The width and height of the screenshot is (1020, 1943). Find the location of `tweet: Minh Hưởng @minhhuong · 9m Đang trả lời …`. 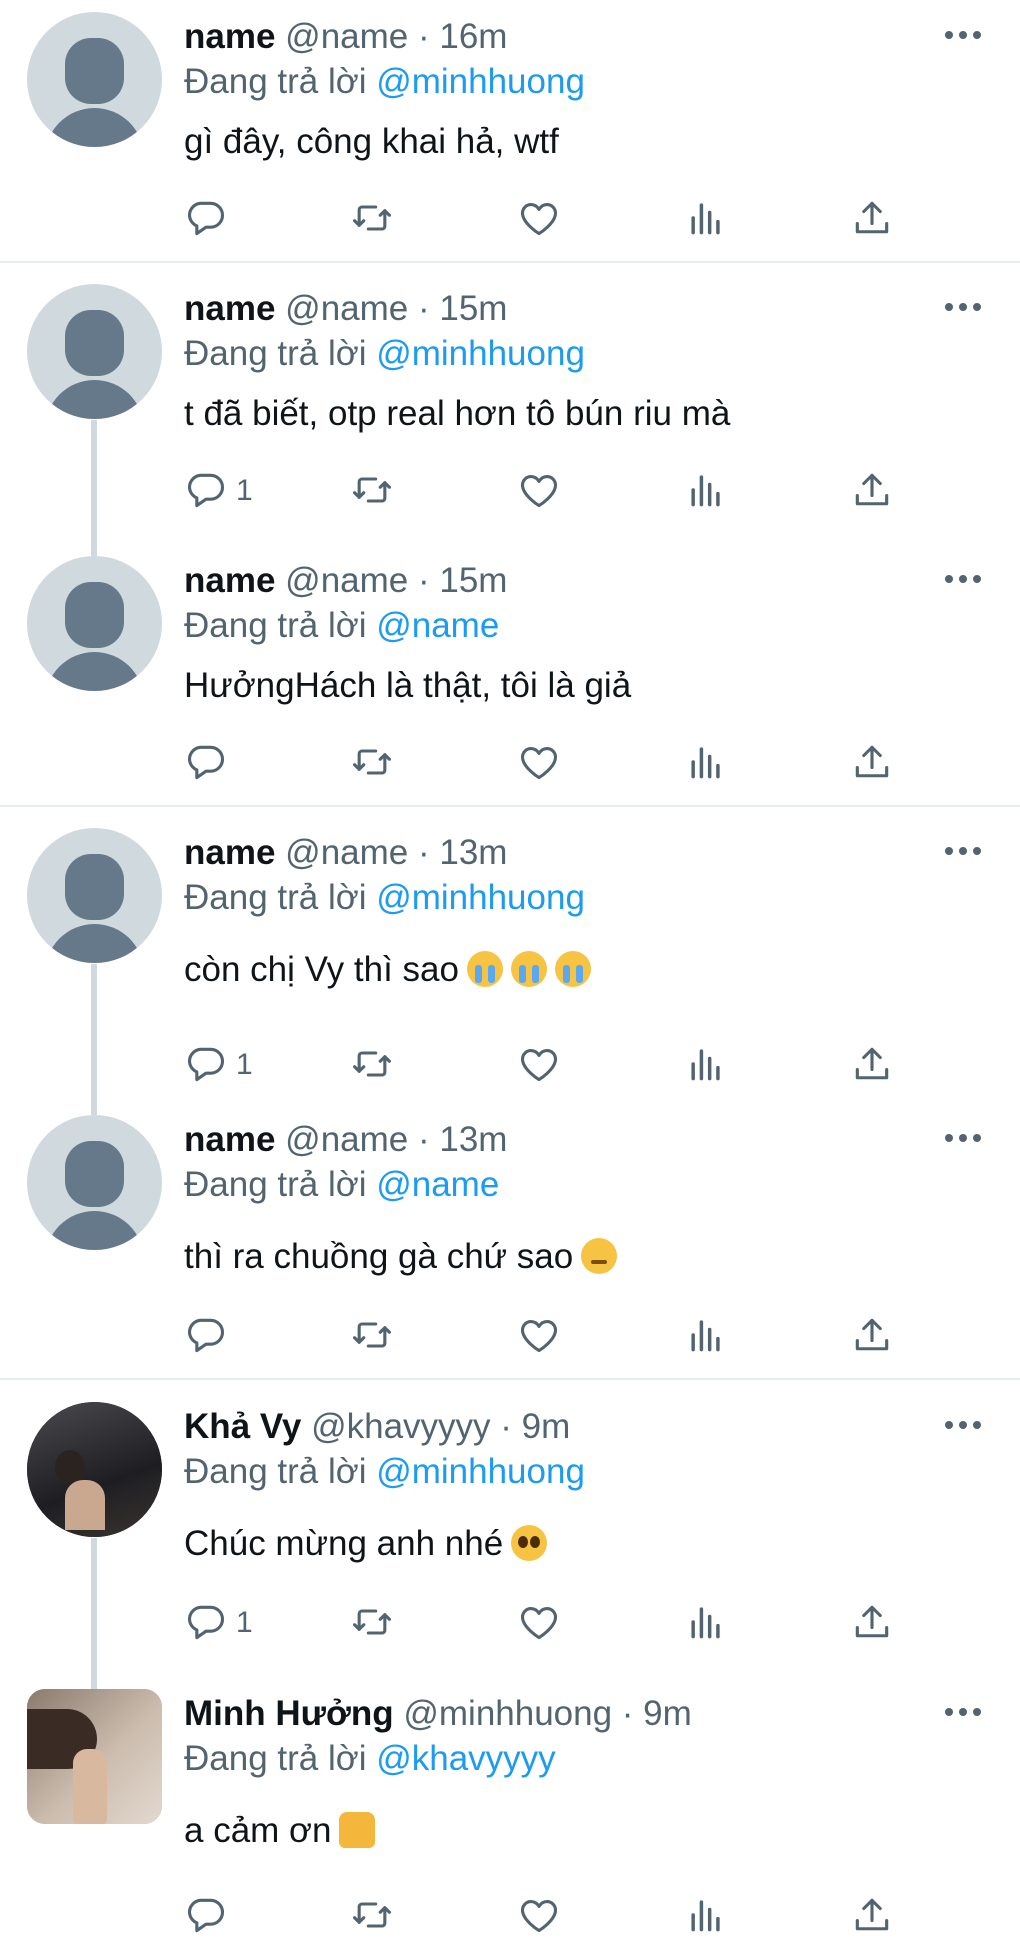

tweet: Minh Hưởng @minhhuong · 9m Đang trả lời … is located at coordinates (510, 1798).